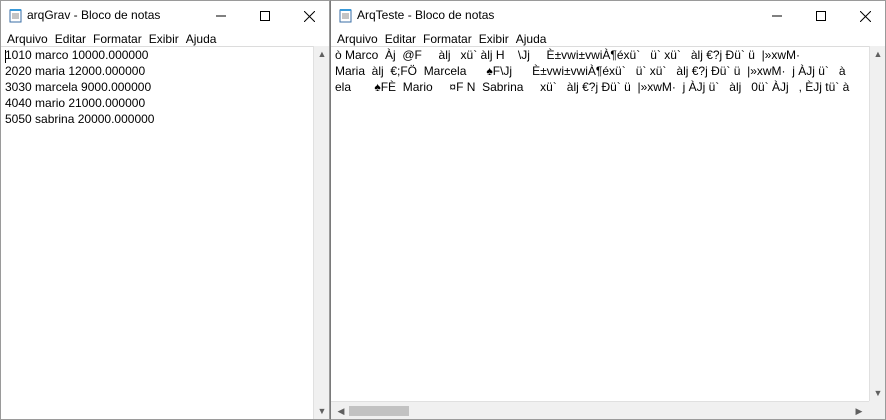 The height and width of the screenshot is (420, 886). Describe the element at coordinates (94, 15) in the screenshot. I see `window-title: arqGrav - Bloco de notas` at that location.